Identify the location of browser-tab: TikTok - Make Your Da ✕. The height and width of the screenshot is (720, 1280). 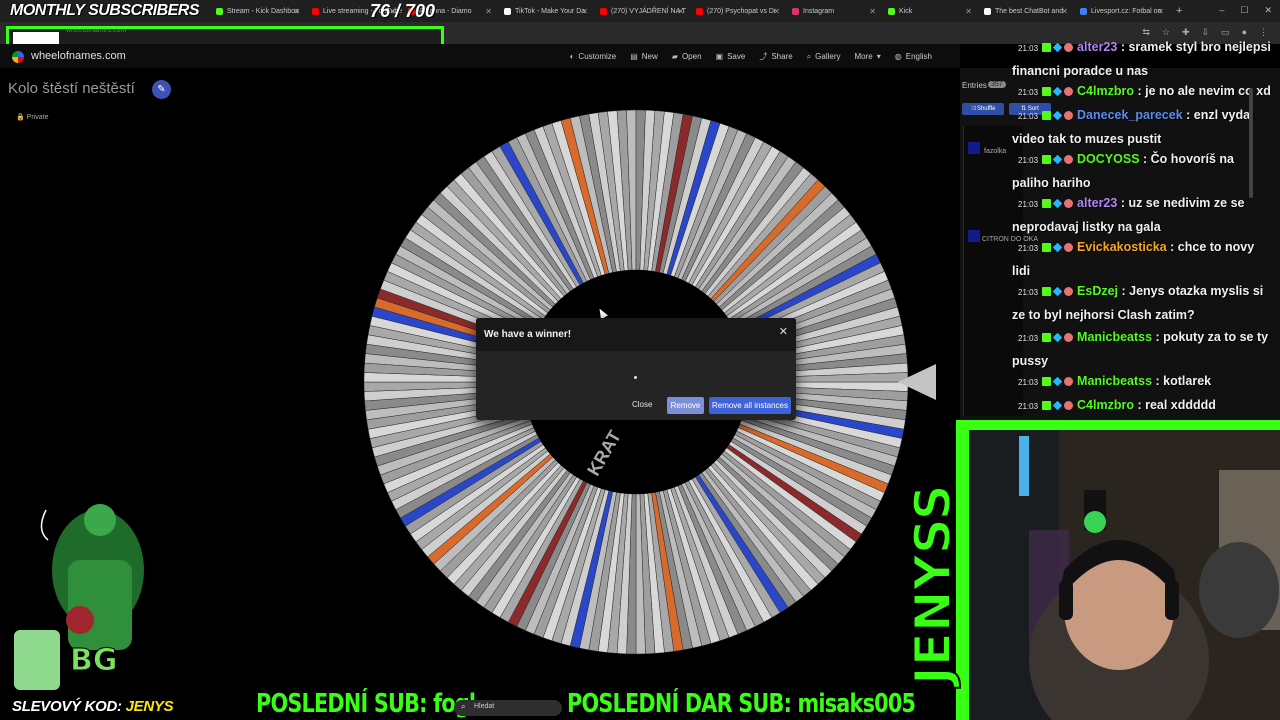
(546, 11).